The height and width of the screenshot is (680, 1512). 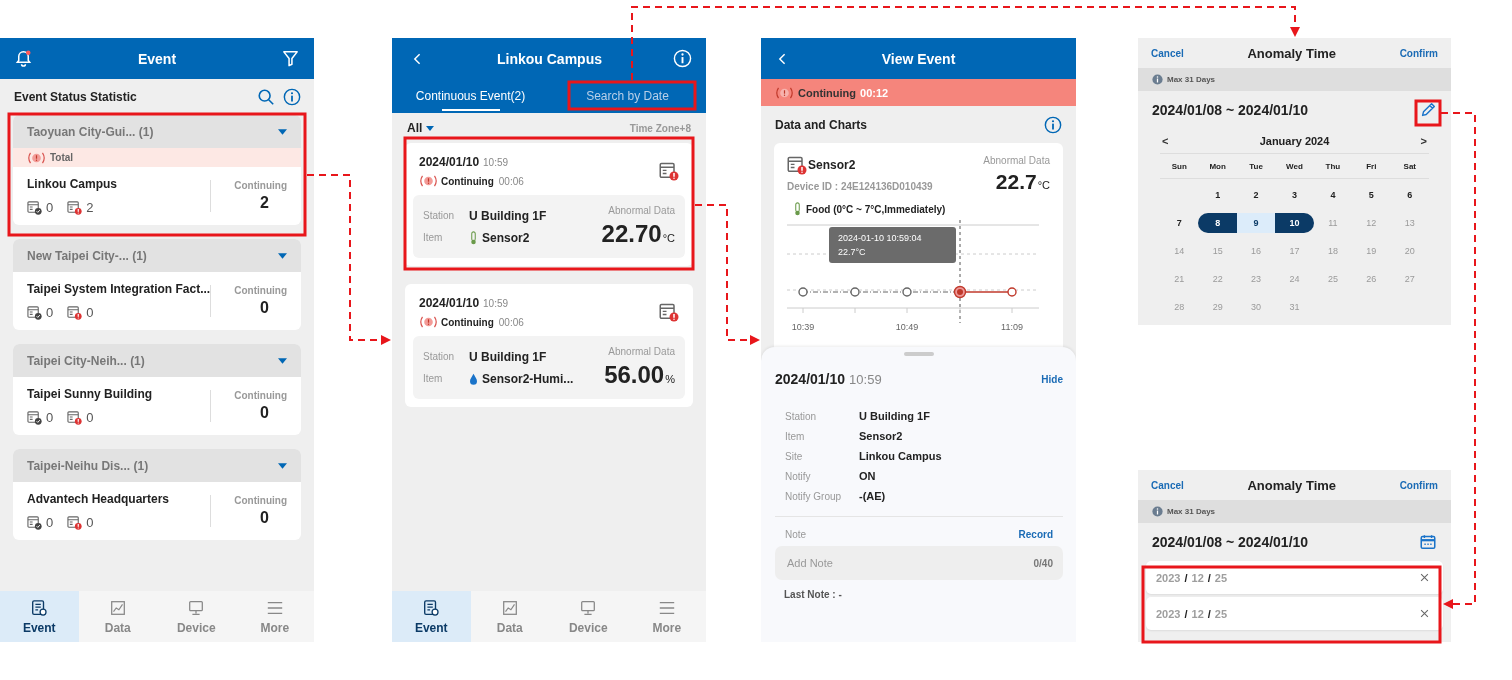 What do you see at coordinates (1294, 141) in the screenshot?
I see `month-title: January 2024` at bounding box center [1294, 141].